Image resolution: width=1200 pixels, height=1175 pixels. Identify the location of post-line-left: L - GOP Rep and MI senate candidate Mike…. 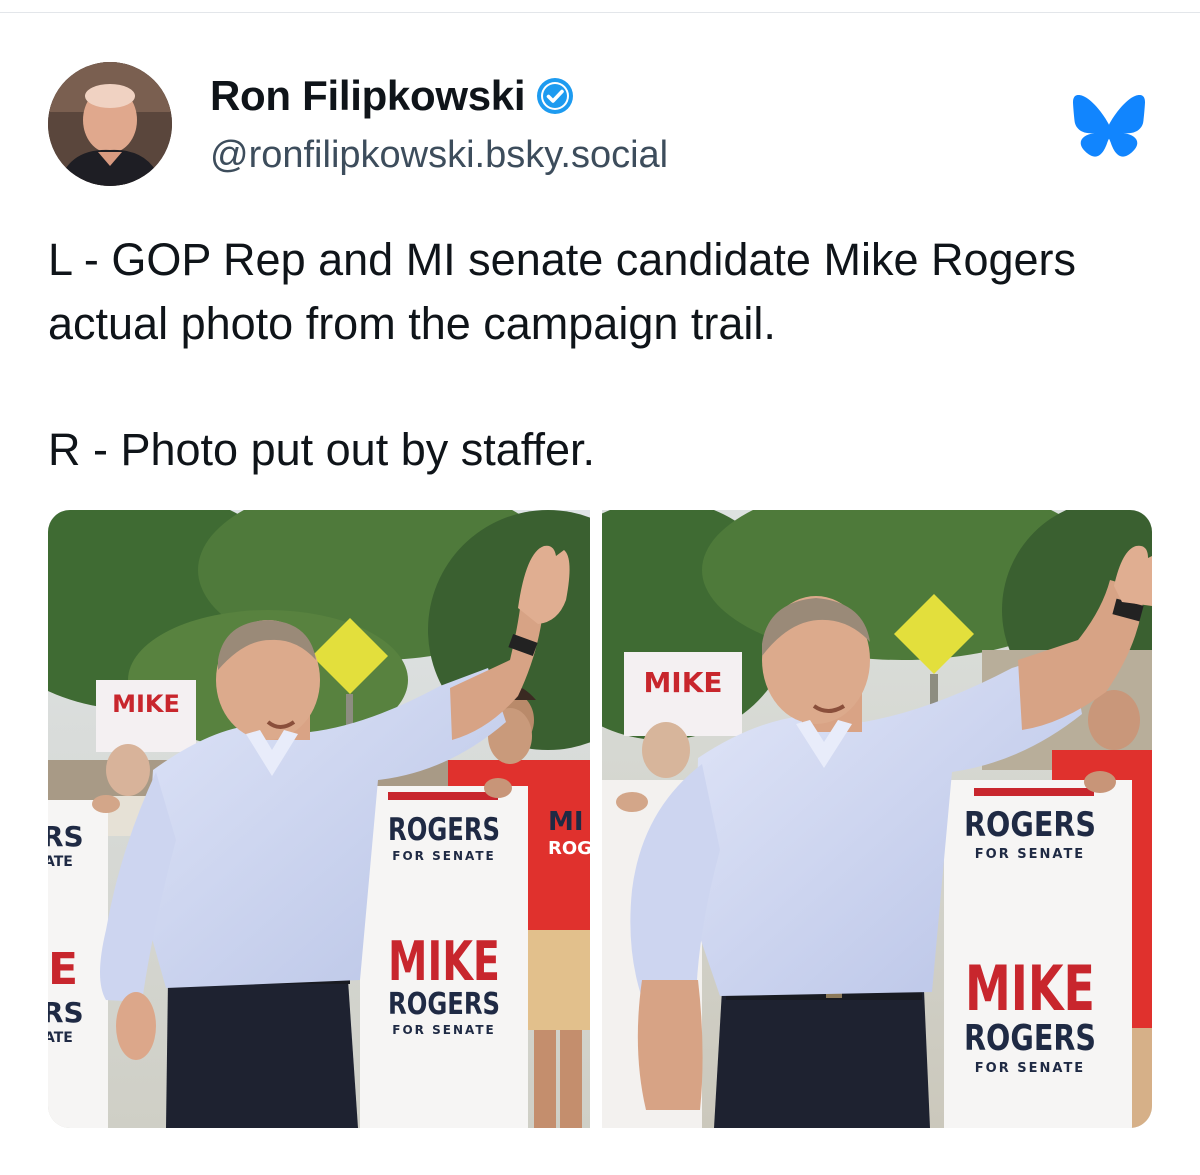
(562, 291).